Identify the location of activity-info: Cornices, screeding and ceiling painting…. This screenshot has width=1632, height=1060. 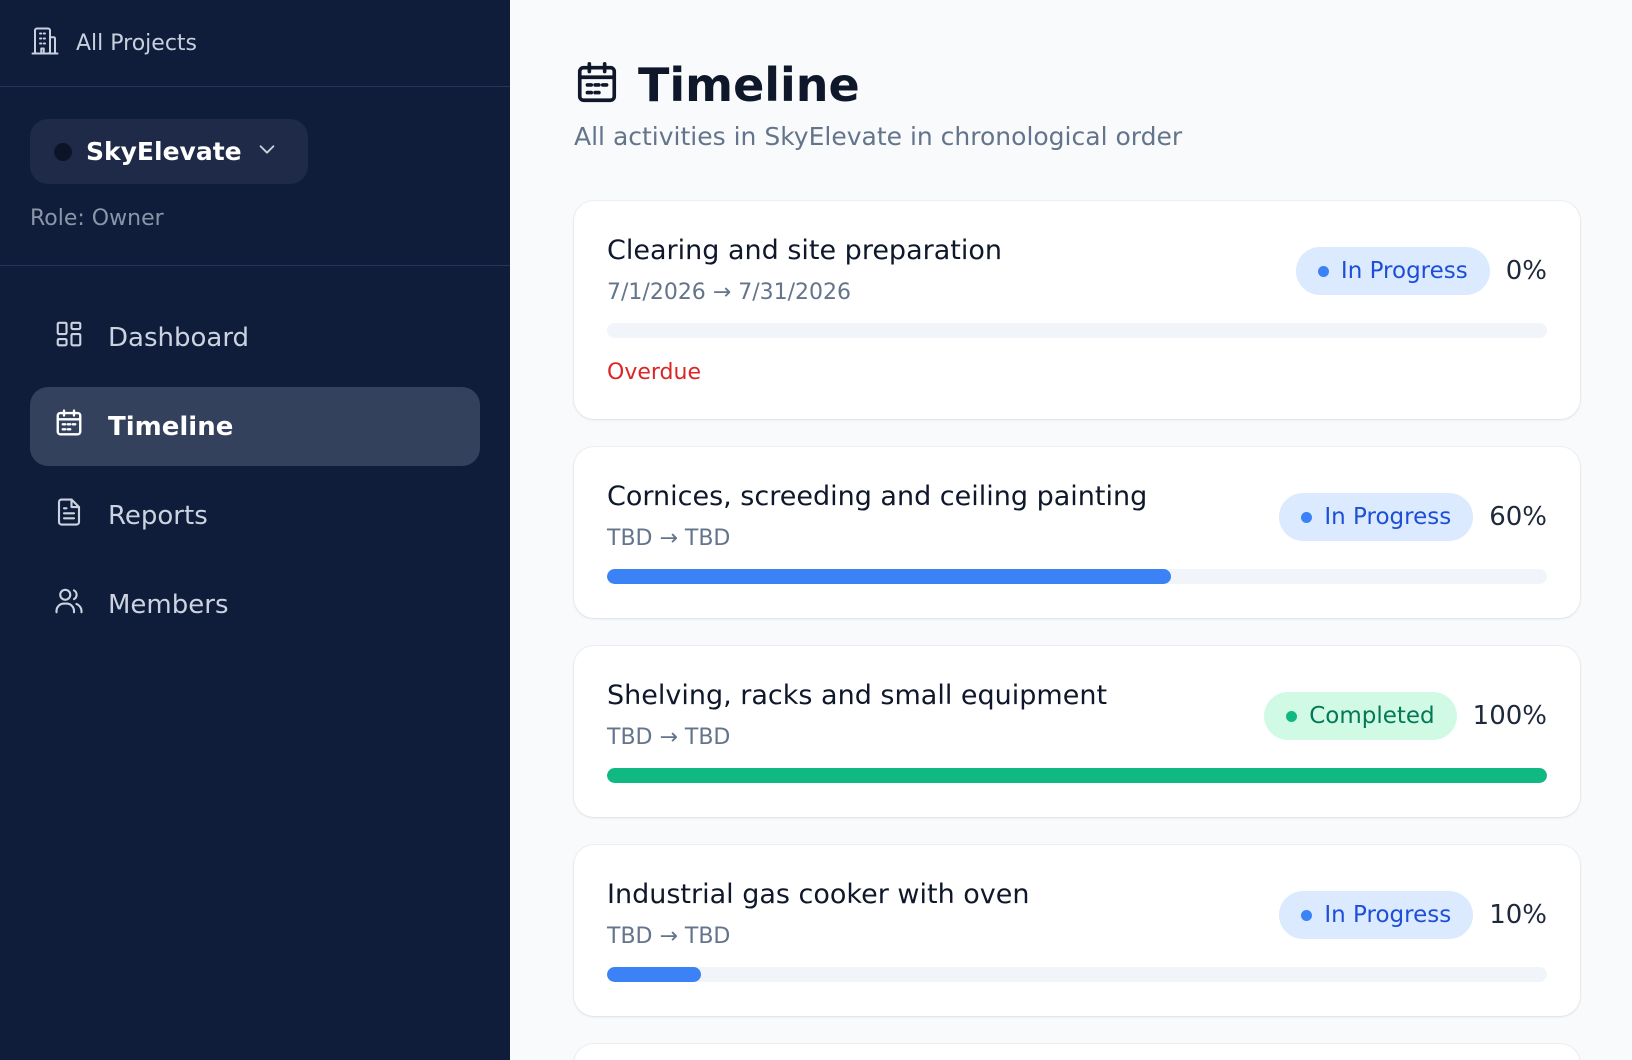
(877, 516).